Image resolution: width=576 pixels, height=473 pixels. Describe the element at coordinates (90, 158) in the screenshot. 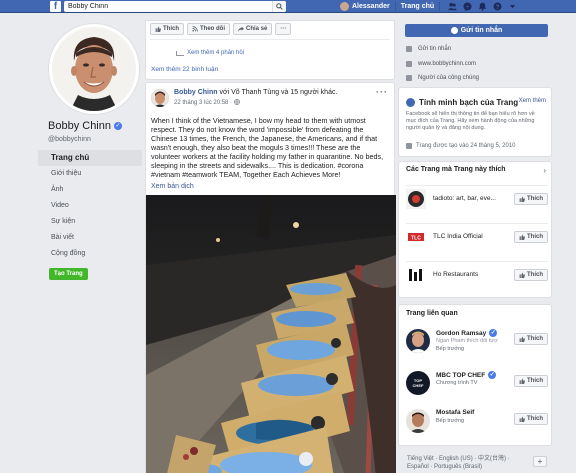

I see `nav-item-home: Trang chủ` at that location.